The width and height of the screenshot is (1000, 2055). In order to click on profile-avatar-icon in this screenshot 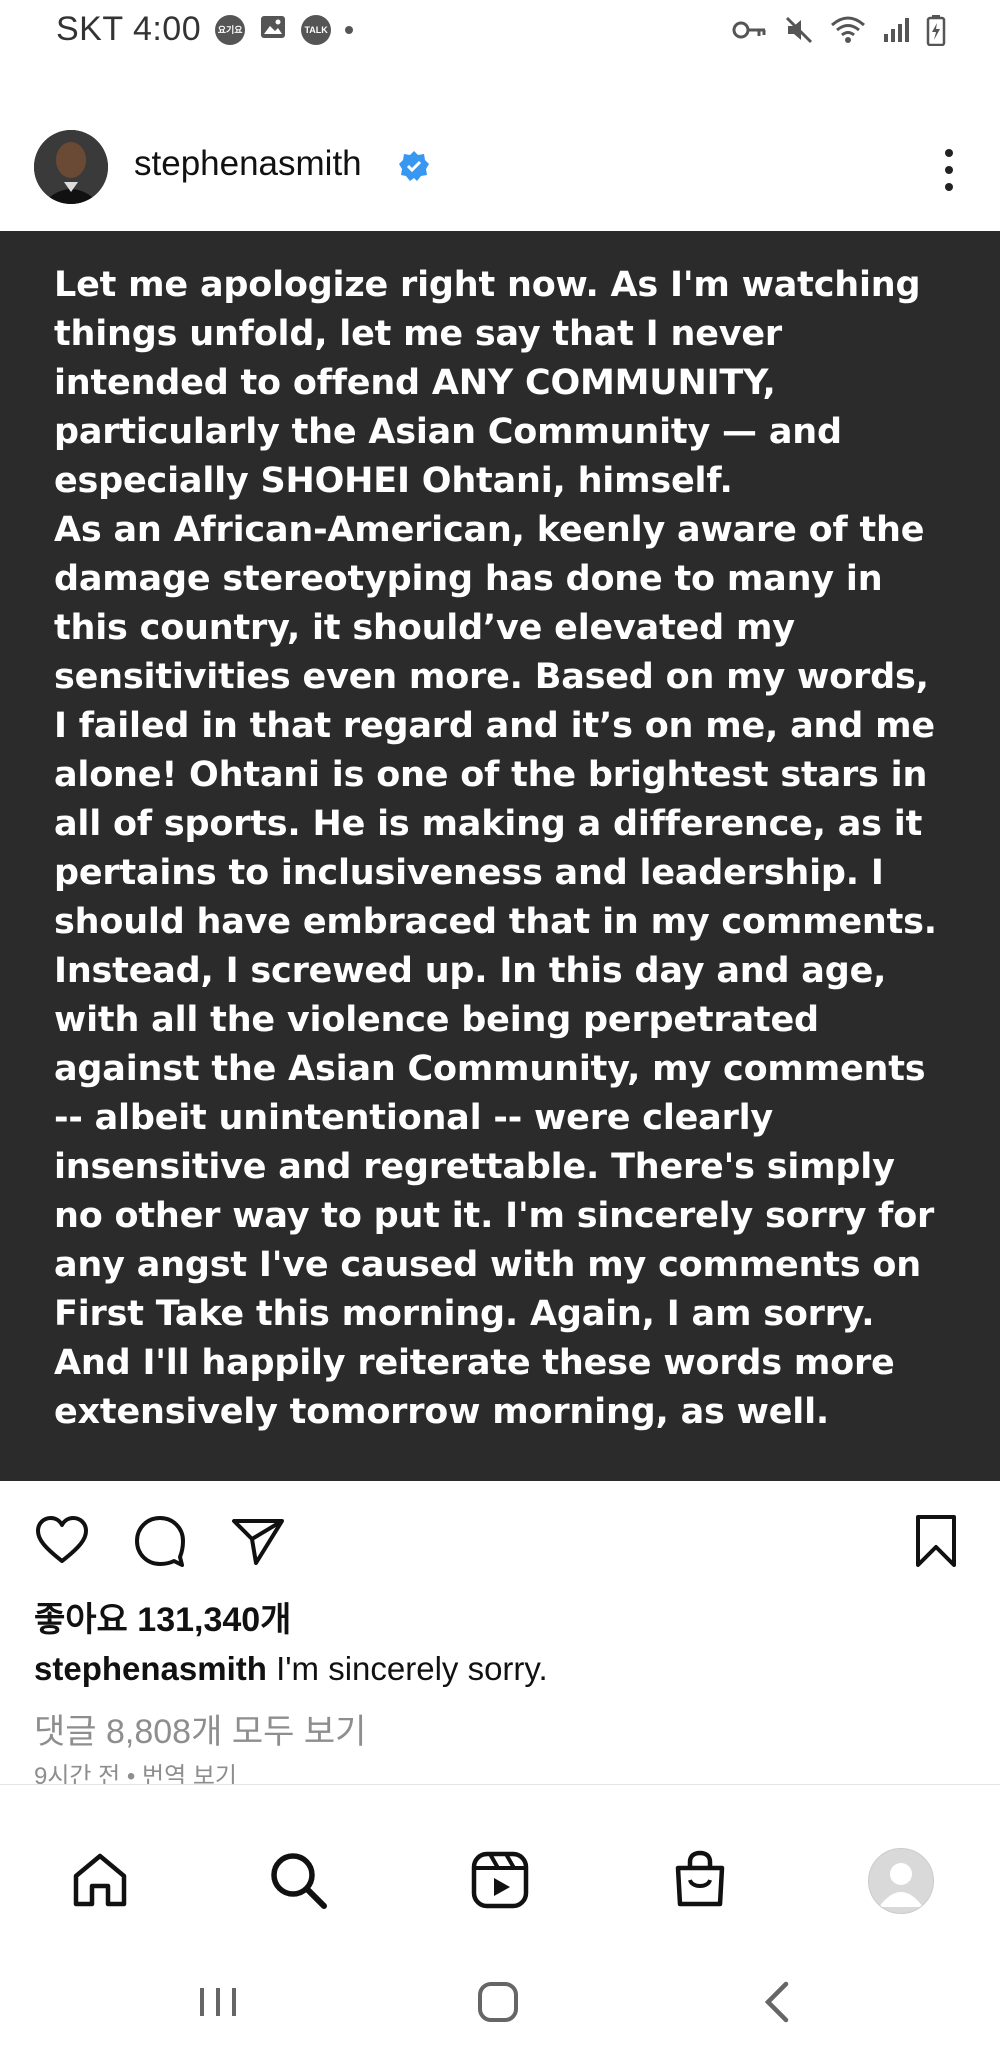, I will do `click(901, 1881)`.